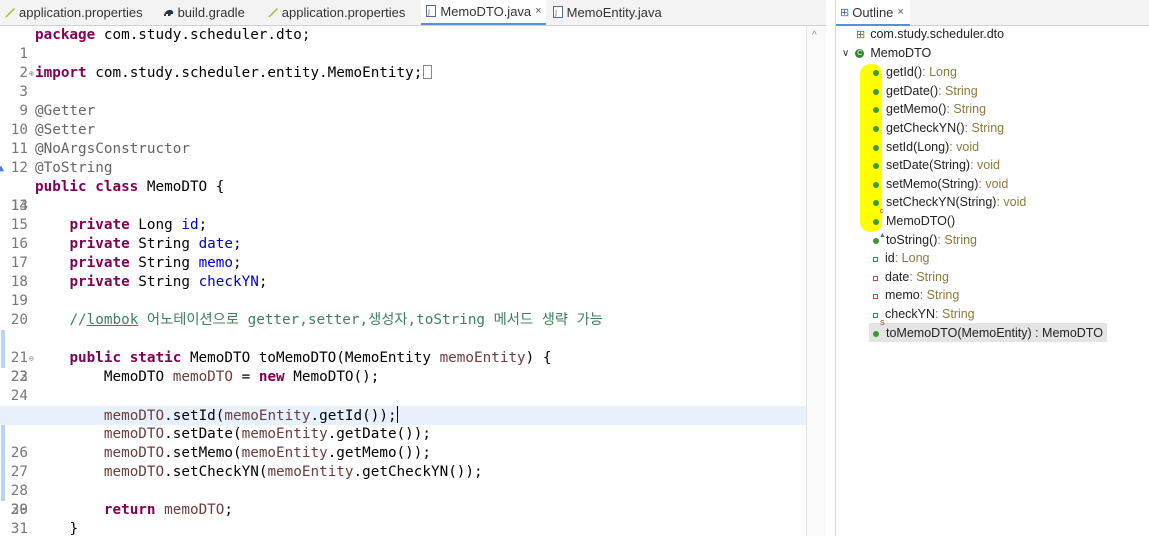 Image resolution: width=1149 pixels, height=536 pixels. Describe the element at coordinates (31, 358) in the screenshot. I see `fold-minus-icon: ⊖` at that location.